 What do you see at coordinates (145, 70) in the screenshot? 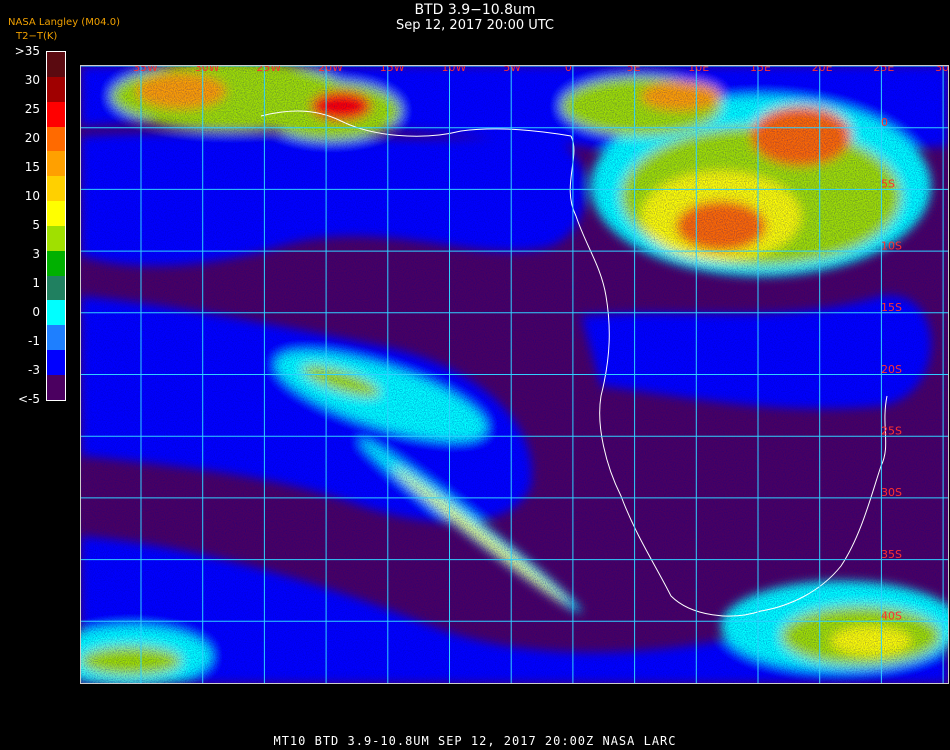
I see `longitude-label: 35W` at bounding box center [145, 70].